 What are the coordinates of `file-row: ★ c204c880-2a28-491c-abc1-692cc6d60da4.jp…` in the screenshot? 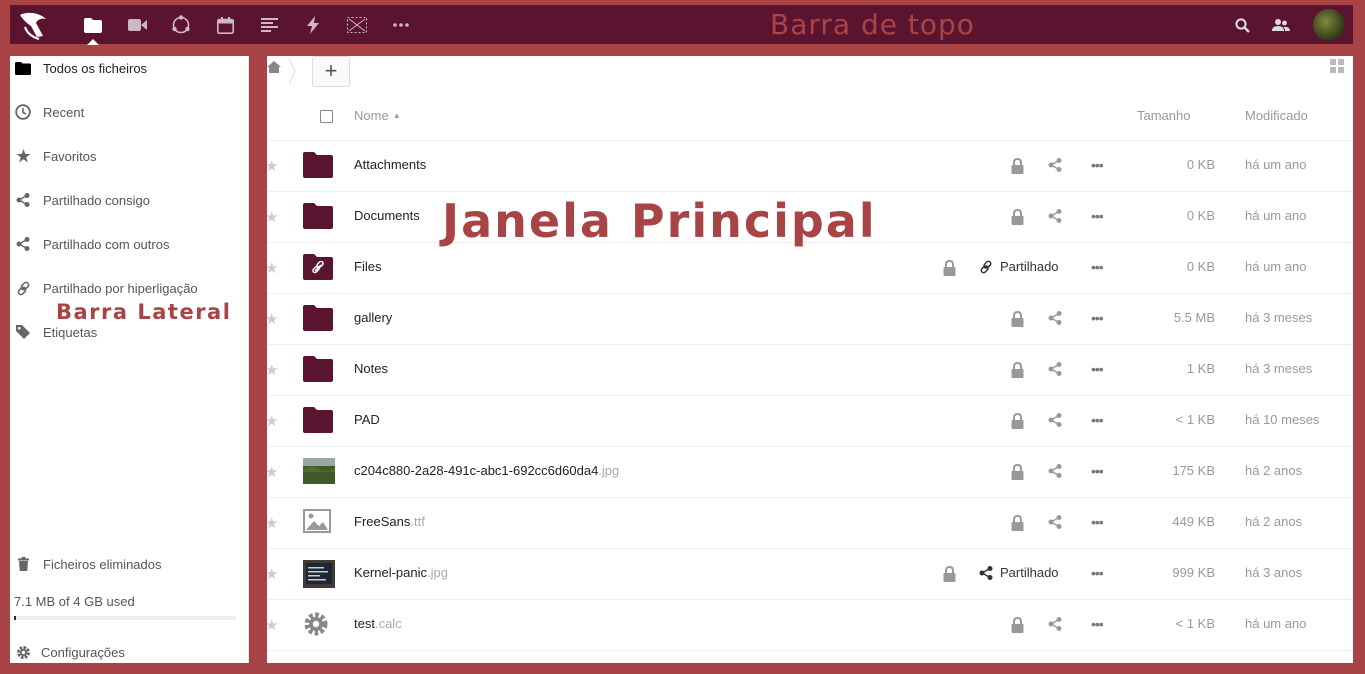 It's located at (810, 472).